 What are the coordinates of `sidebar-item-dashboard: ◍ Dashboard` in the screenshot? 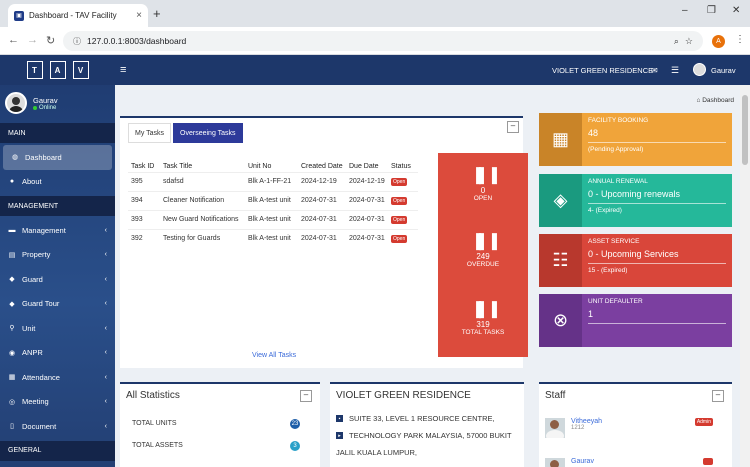 It's located at (57, 157).